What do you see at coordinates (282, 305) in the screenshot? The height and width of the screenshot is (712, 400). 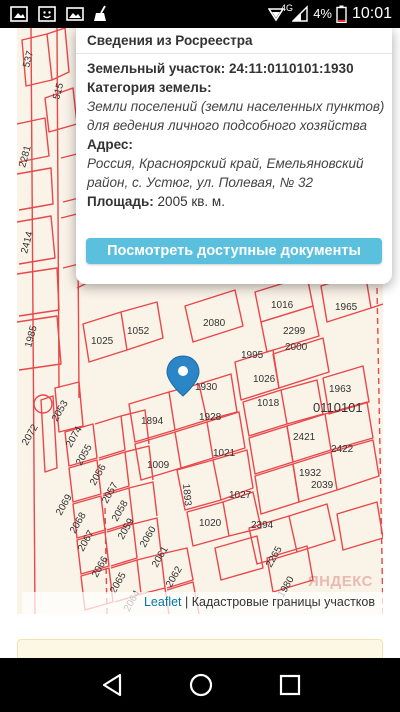 I see `parcel-label: 1016` at bounding box center [282, 305].